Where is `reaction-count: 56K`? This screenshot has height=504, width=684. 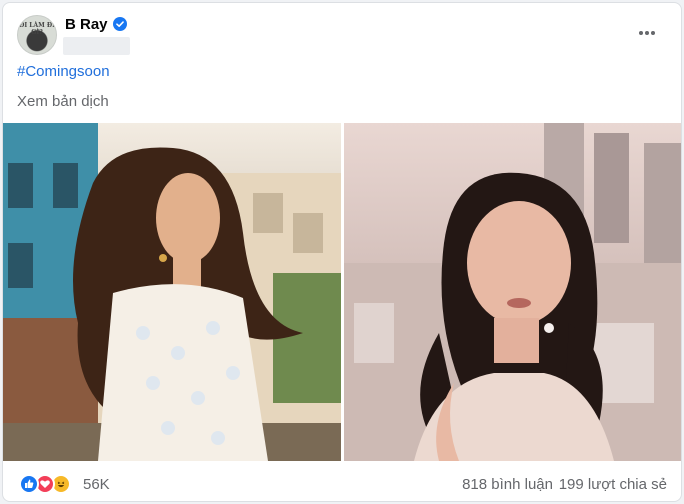 reaction-count: 56K is located at coordinates (96, 484).